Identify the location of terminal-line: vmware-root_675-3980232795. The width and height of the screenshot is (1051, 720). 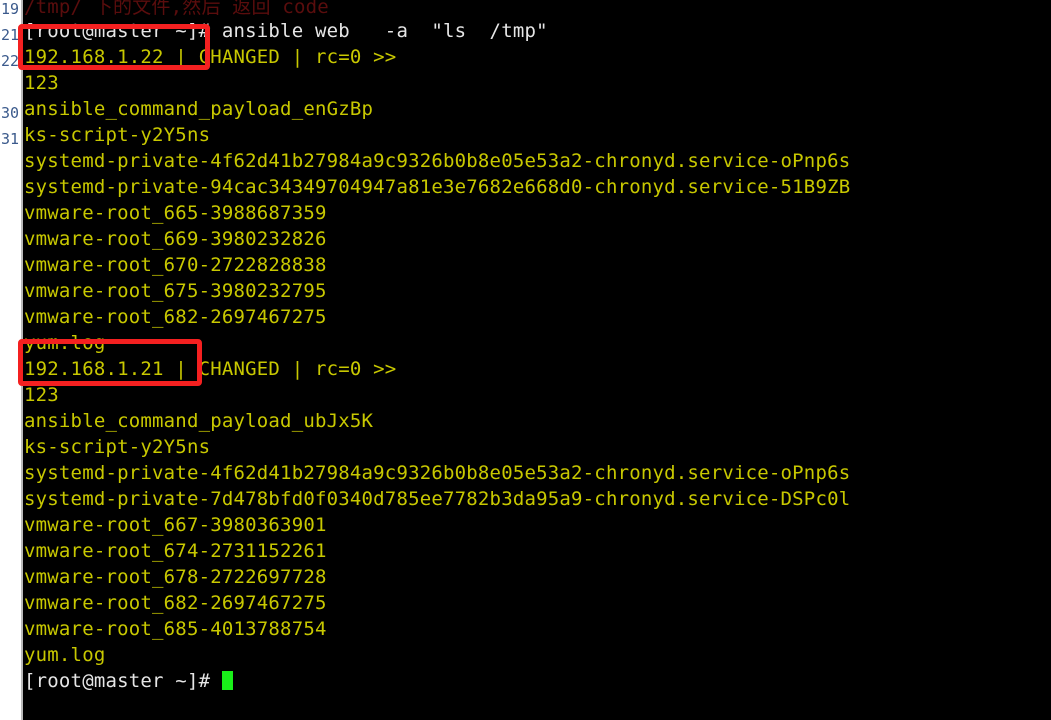
(175, 291).